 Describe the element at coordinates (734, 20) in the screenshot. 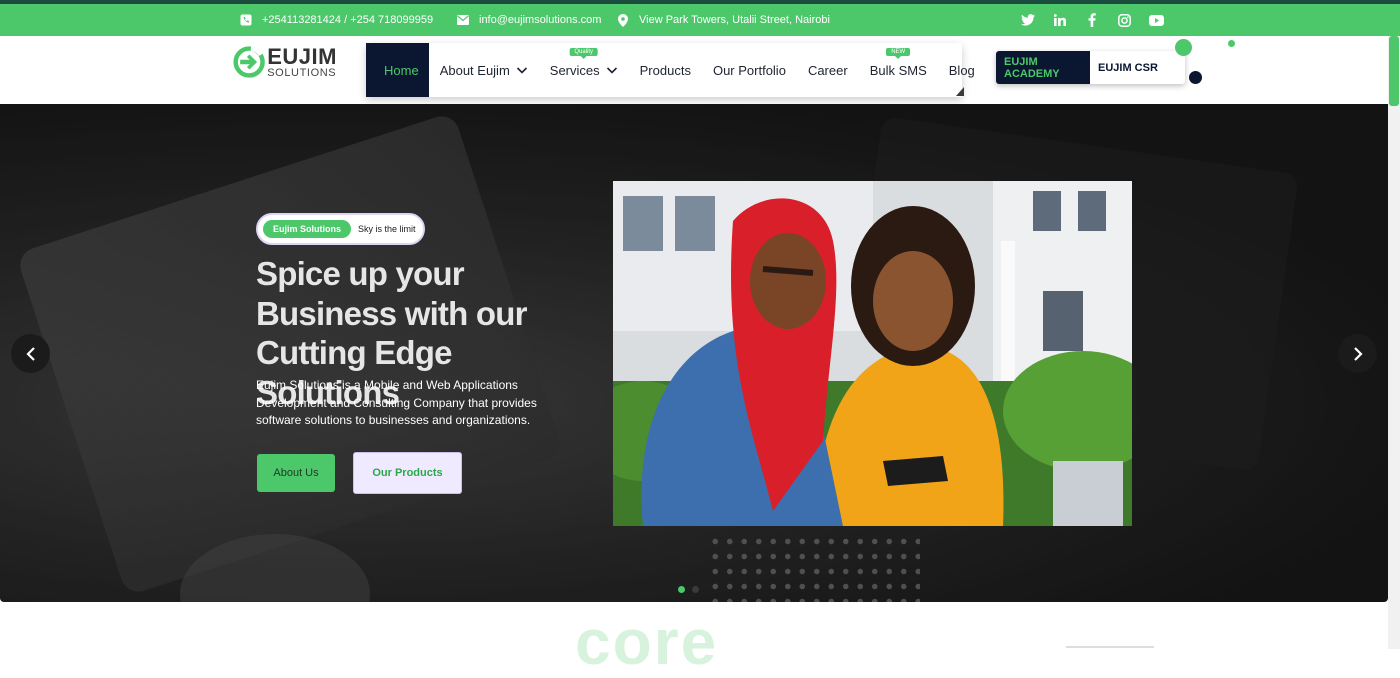

I see `address-text: View Park Towers, Utalii Street, Nairobi` at that location.